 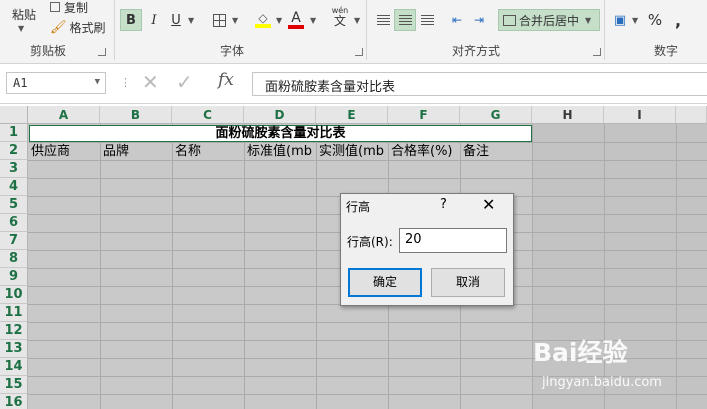 I want to click on row-header-4: 4, so click(x=14, y=187).